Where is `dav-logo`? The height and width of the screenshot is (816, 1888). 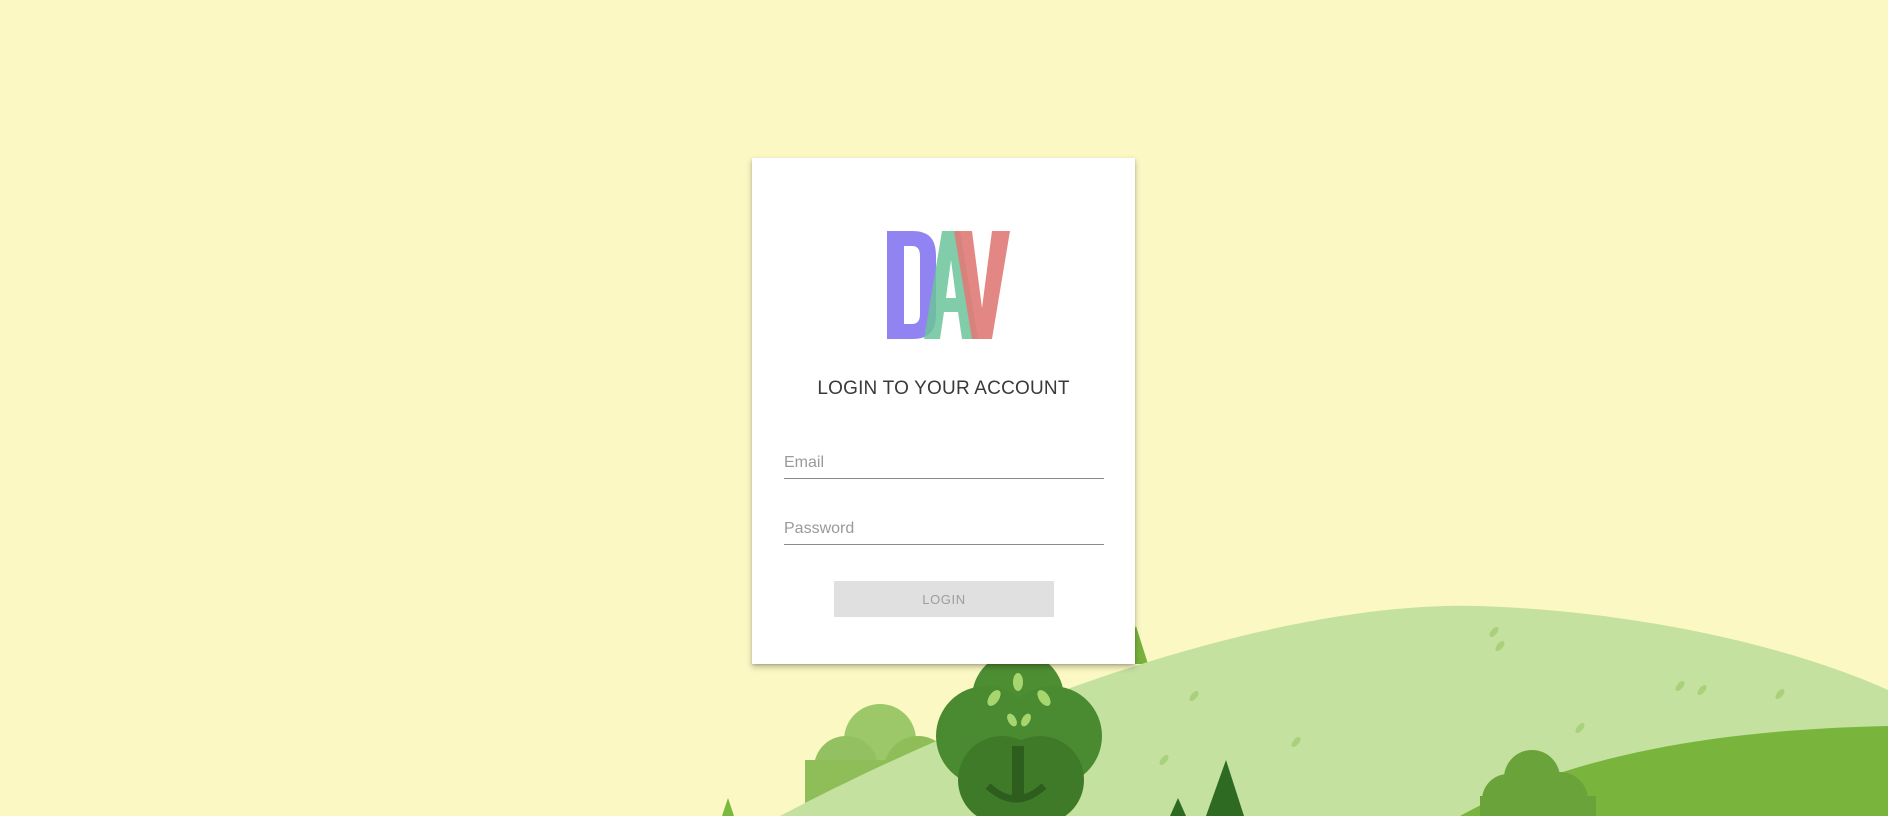 dav-logo is located at coordinates (948, 285).